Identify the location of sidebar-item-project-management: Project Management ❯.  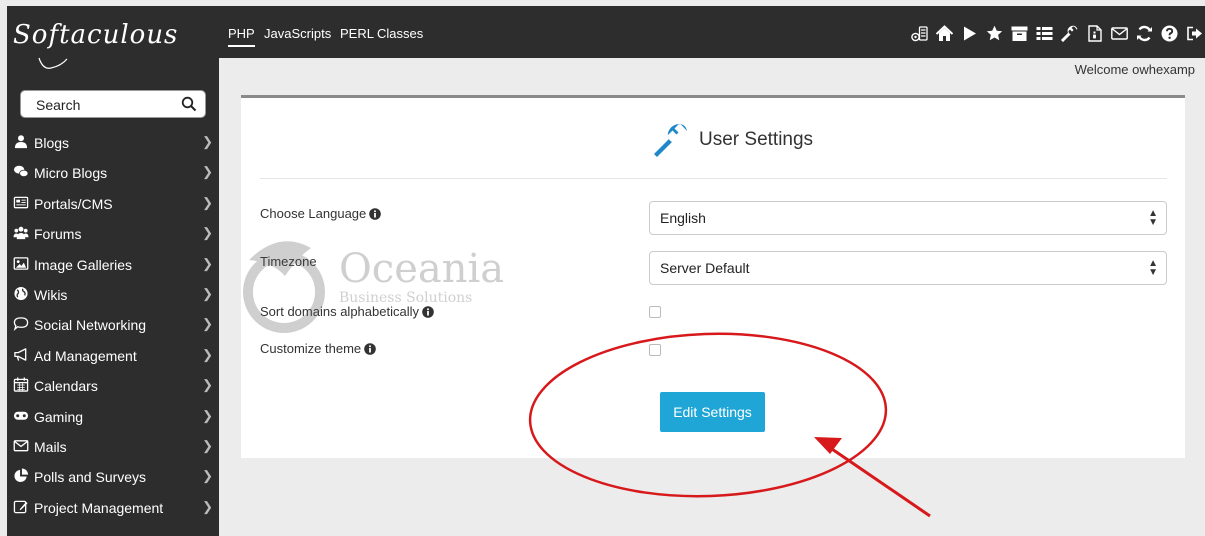
(113, 507).